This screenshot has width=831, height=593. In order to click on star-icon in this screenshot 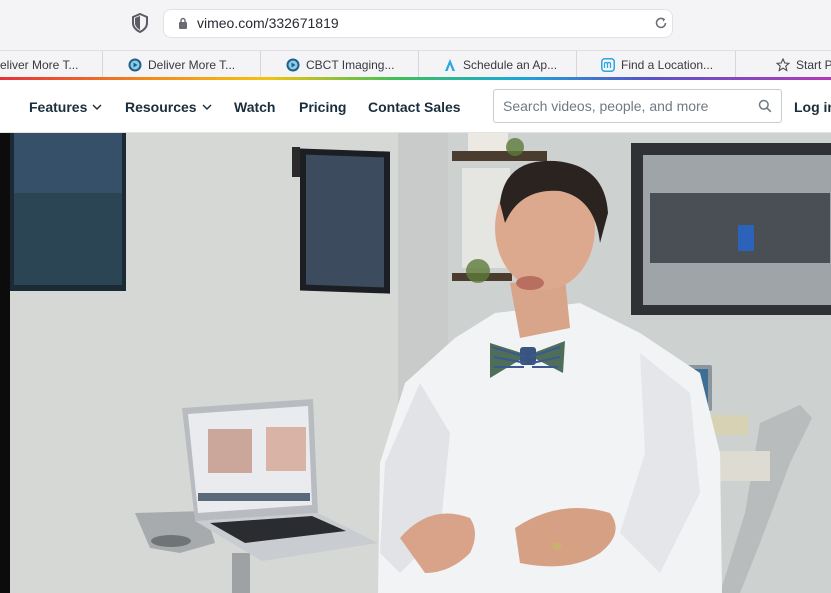, I will do `click(783, 64)`.